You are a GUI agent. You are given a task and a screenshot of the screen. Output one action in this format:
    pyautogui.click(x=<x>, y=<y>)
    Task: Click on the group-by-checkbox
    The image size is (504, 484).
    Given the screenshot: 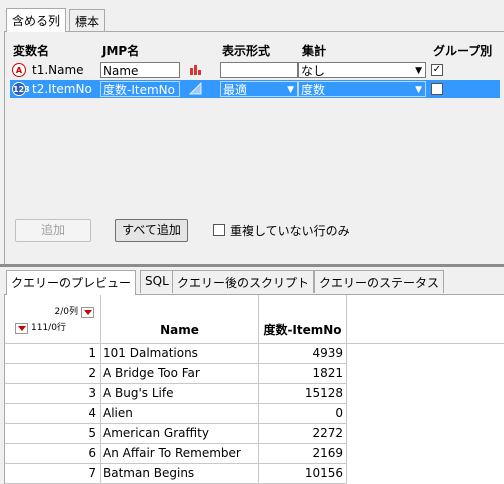 What is the action you would take?
    pyautogui.click(x=437, y=89)
    